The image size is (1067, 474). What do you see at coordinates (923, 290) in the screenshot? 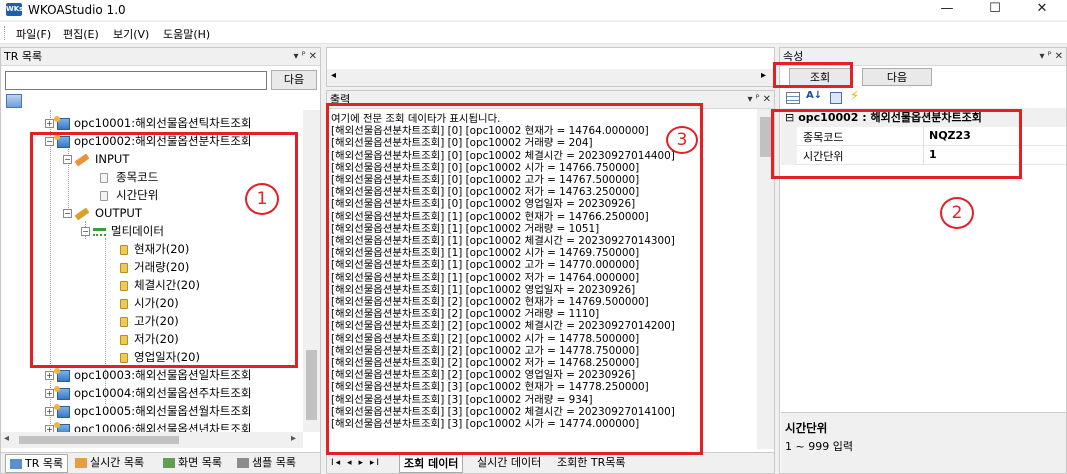
I see `property-grid-empty` at bounding box center [923, 290].